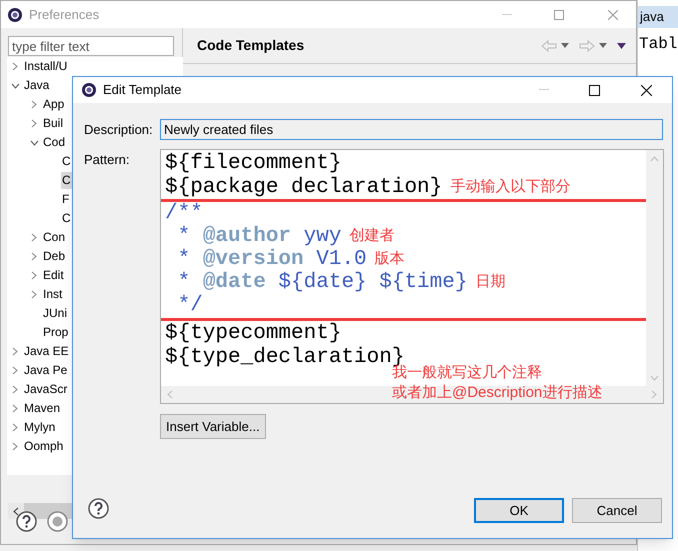  I want to click on tree-item: Java Pe, so click(45, 370).